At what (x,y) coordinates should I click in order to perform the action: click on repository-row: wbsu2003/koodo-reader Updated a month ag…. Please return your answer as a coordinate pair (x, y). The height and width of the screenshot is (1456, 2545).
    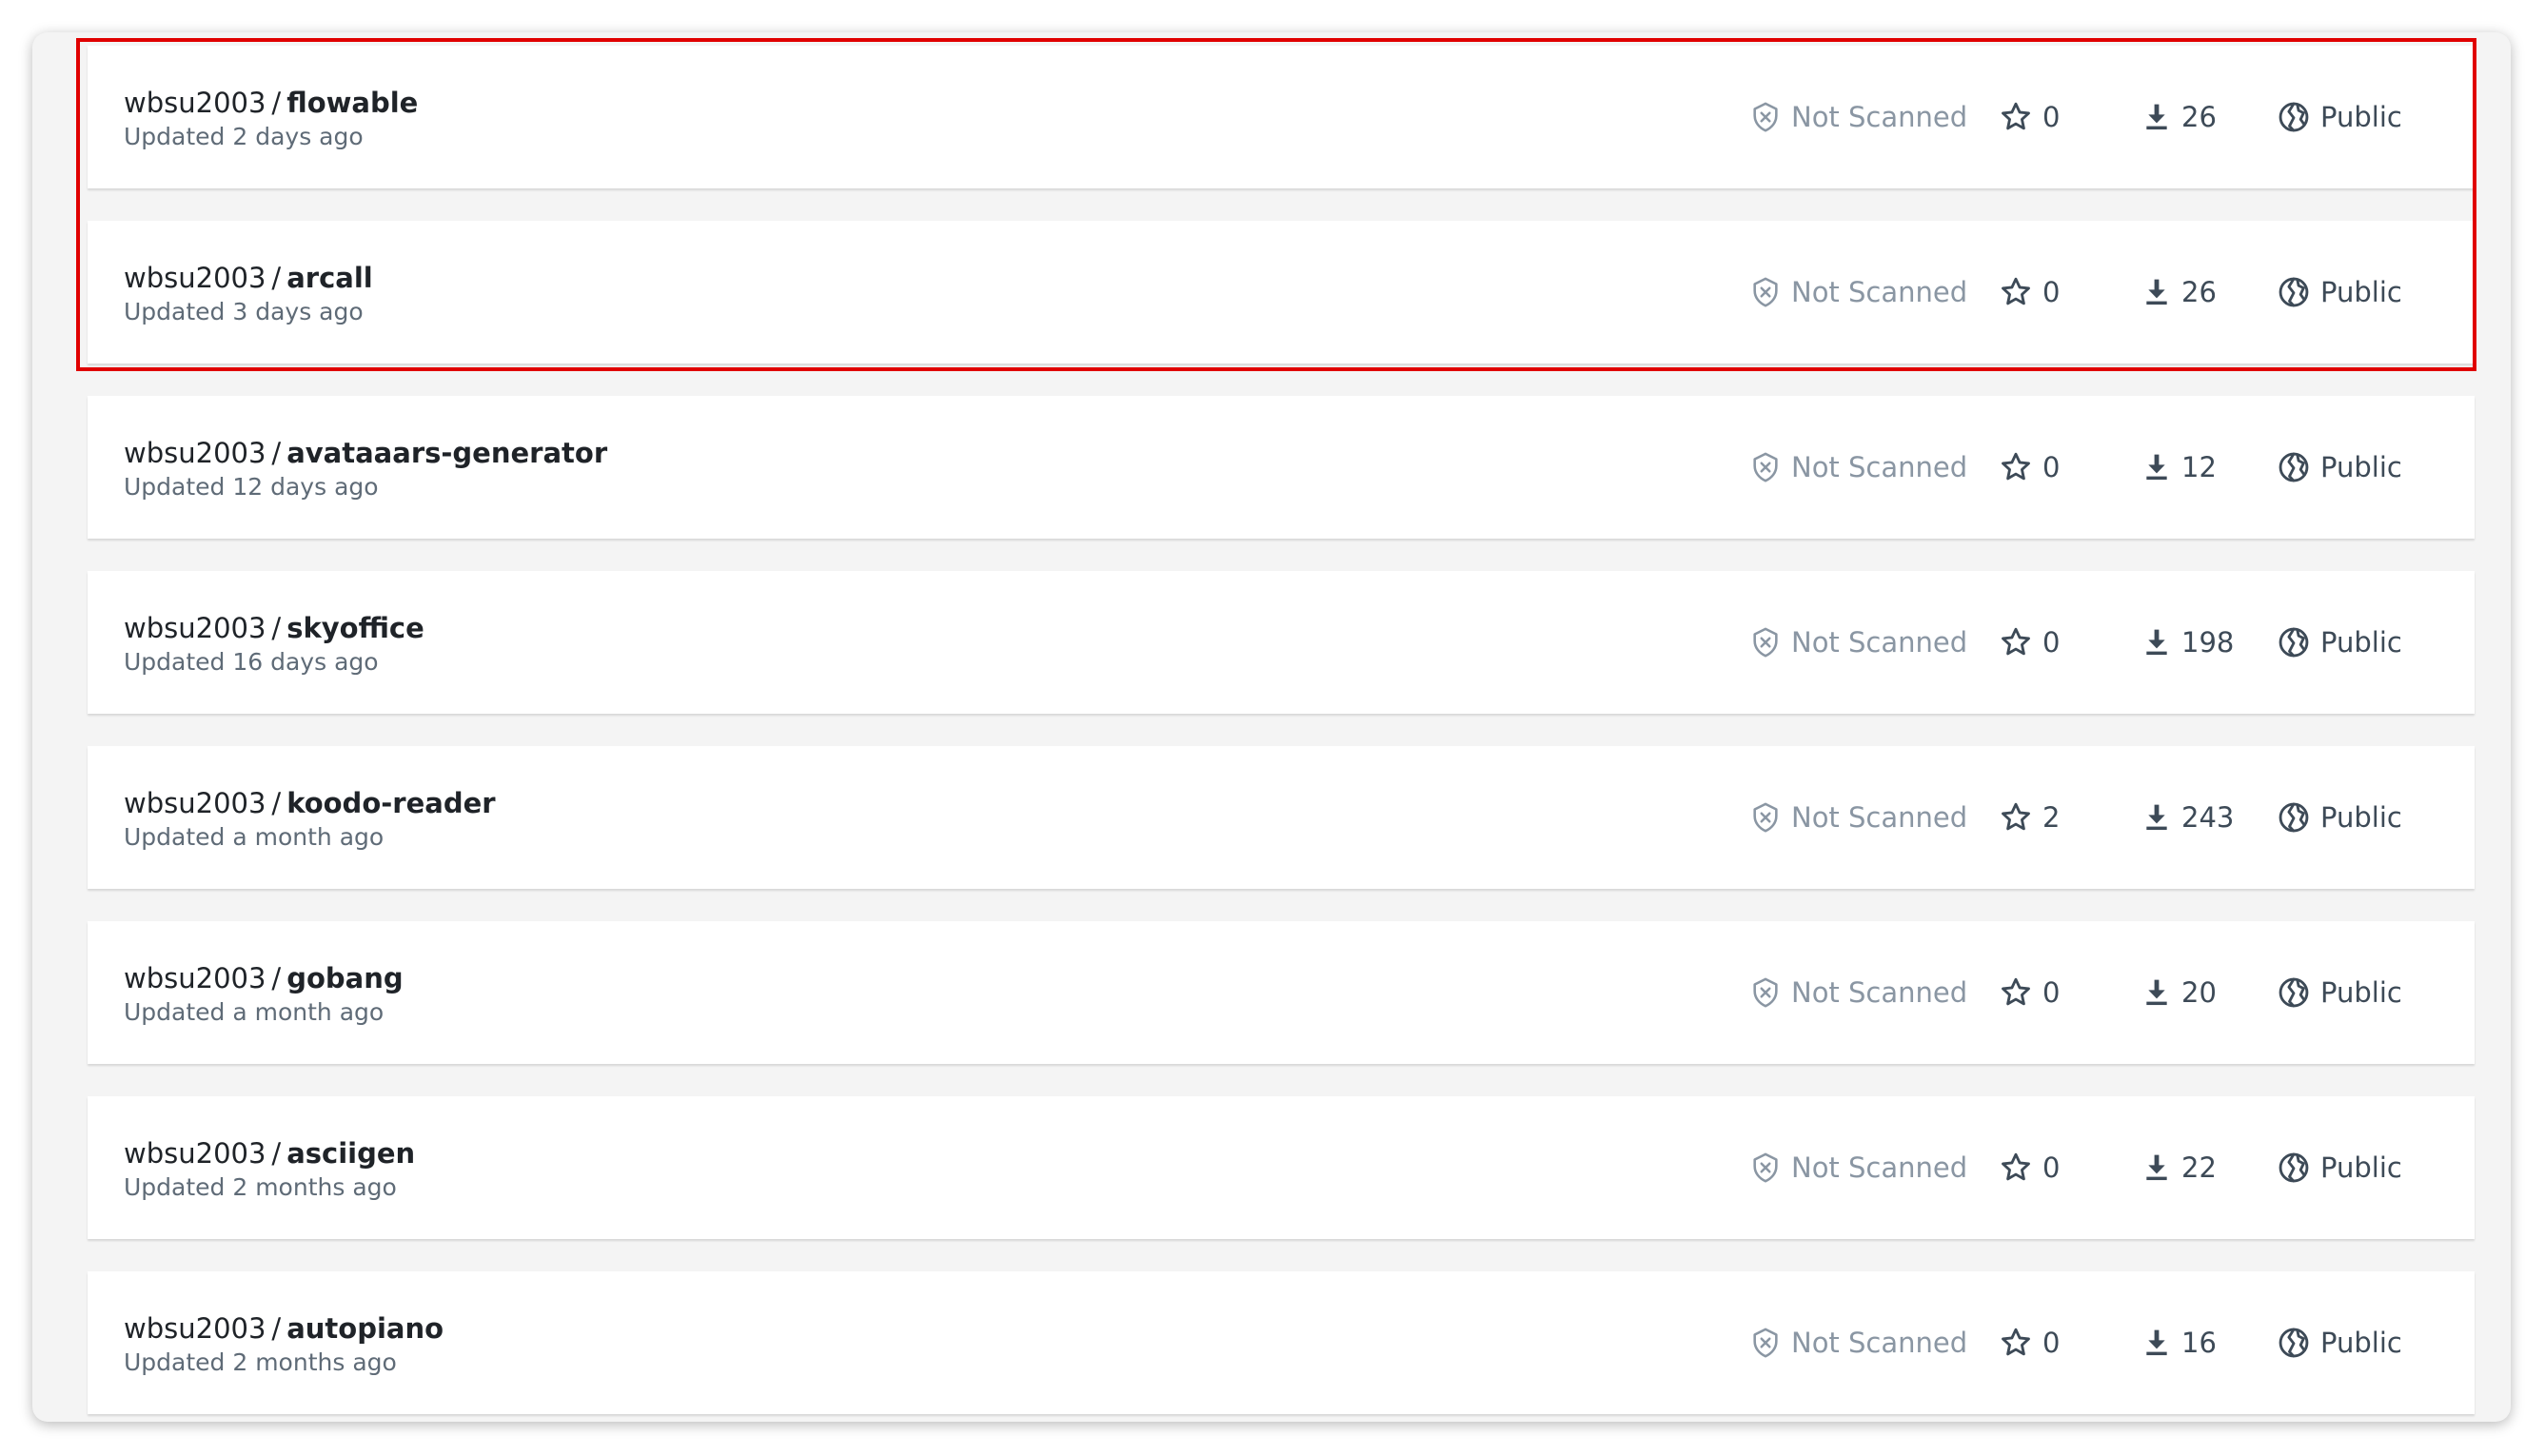
    Looking at the image, I should click on (1281, 817).